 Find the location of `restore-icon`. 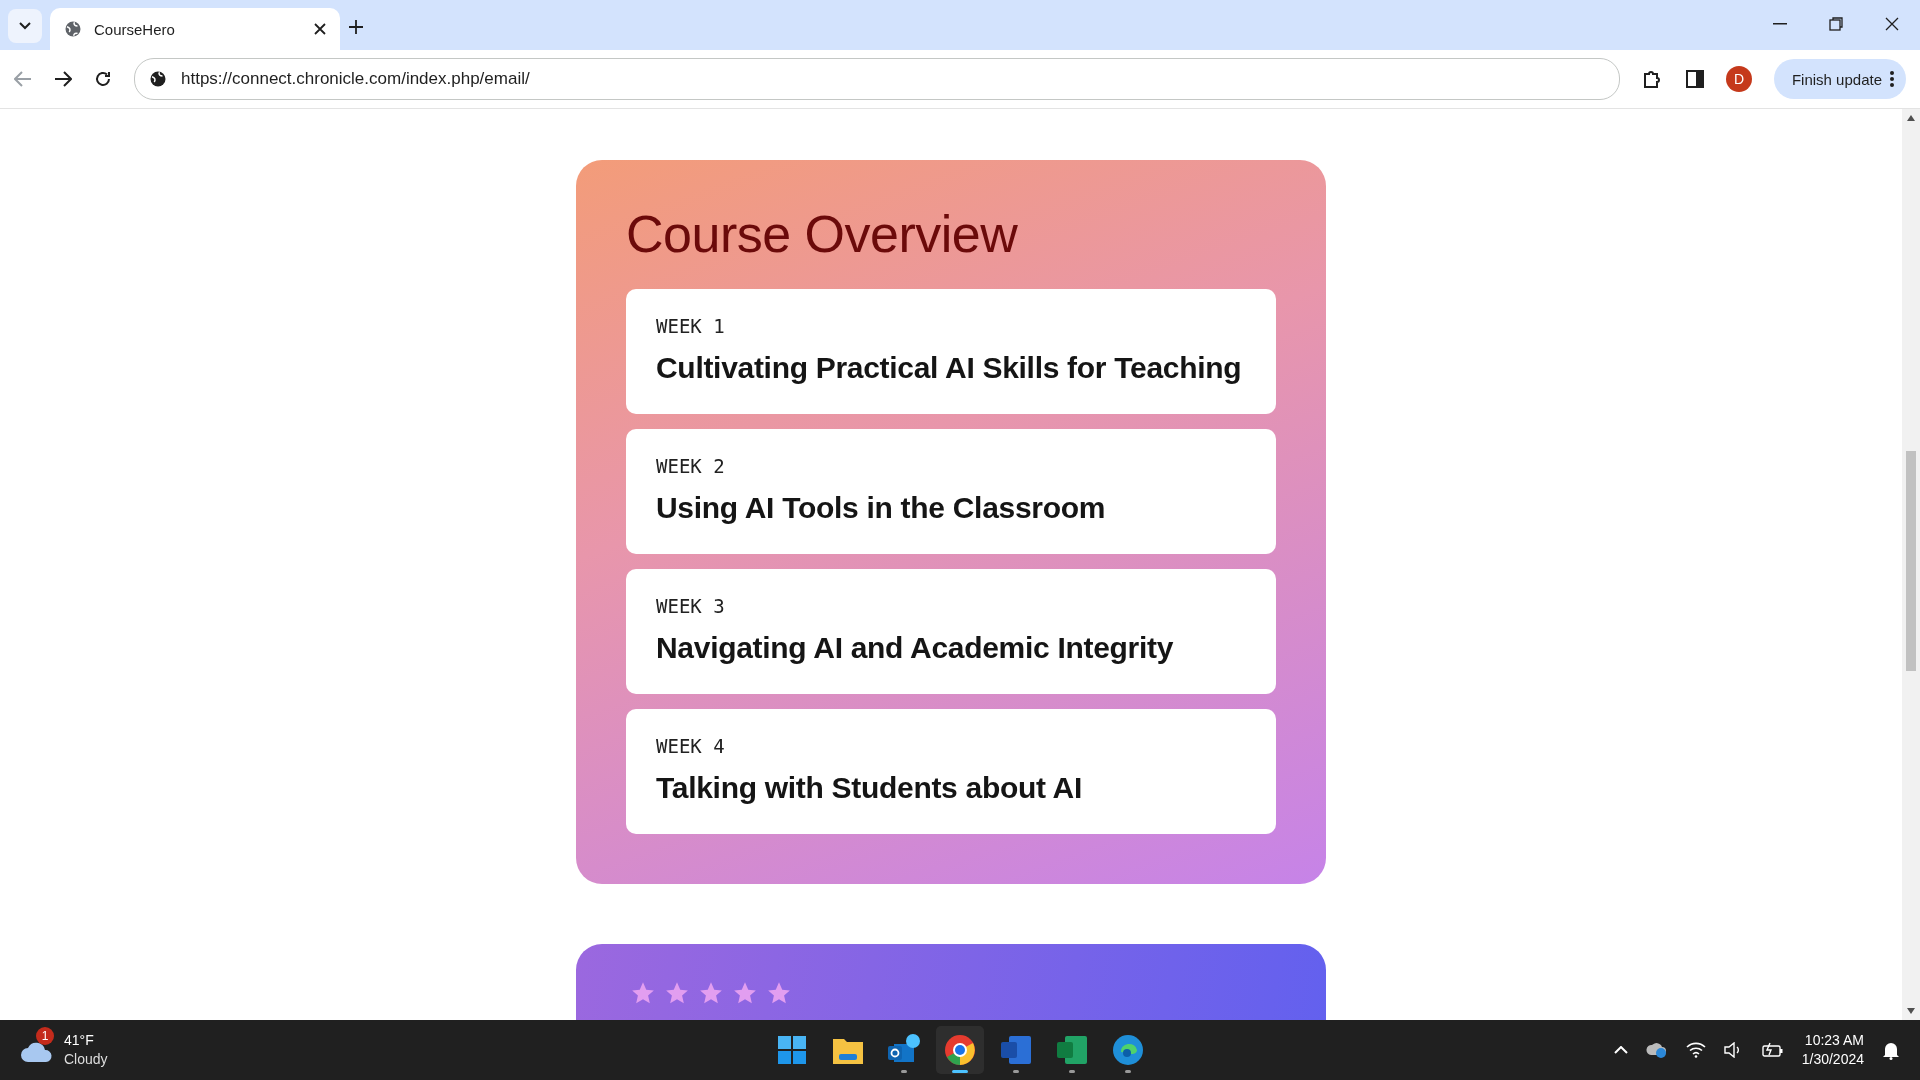

restore-icon is located at coordinates (1836, 24).